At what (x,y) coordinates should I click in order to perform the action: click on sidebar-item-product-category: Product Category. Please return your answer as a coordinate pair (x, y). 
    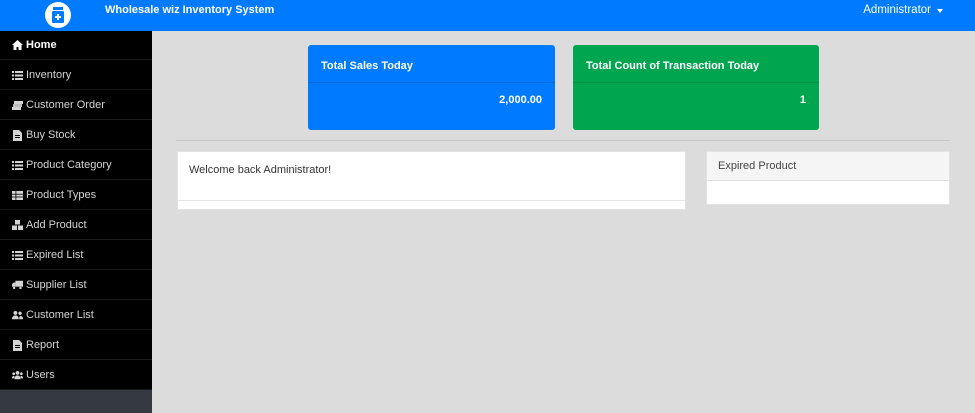
    Looking at the image, I should click on (76, 165).